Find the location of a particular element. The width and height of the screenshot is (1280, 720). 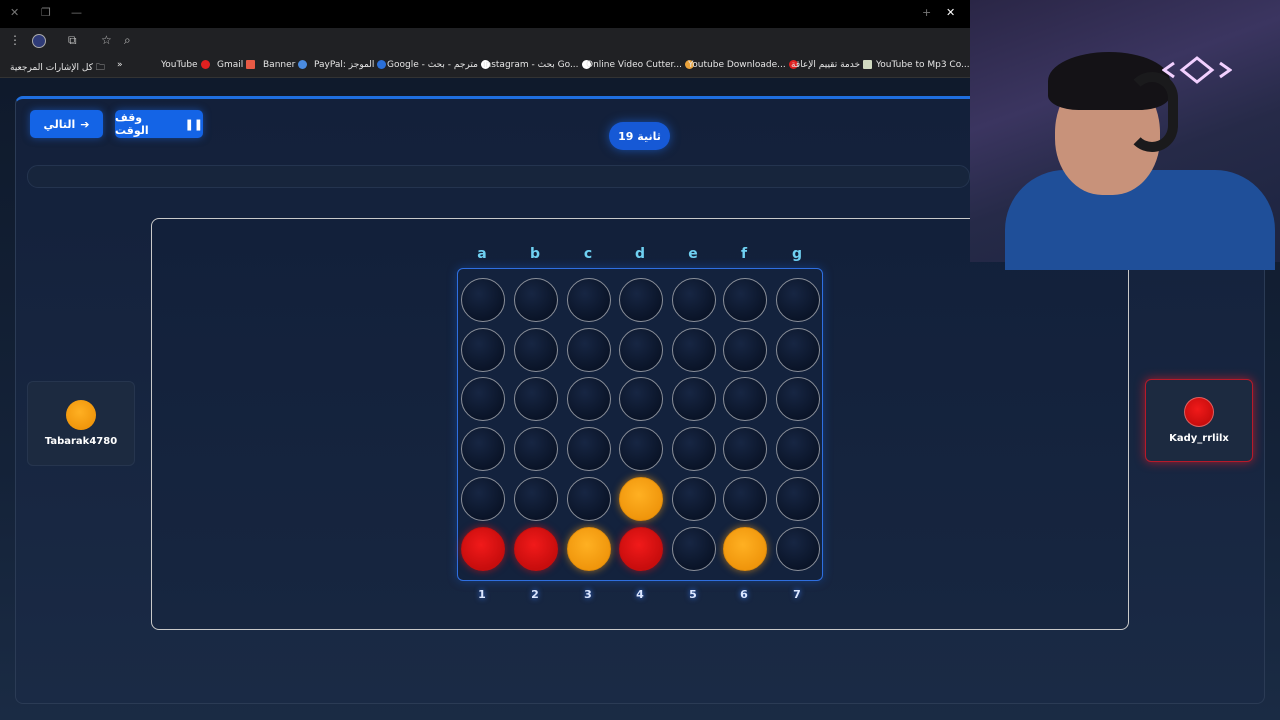

board-cell-a3 is located at coordinates (483, 449).